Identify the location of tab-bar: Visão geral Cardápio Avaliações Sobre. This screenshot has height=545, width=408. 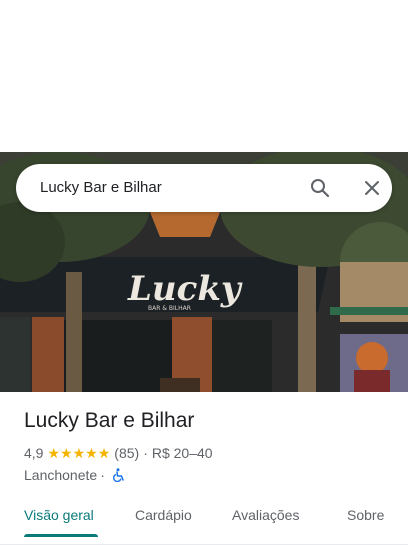
(204, 520).